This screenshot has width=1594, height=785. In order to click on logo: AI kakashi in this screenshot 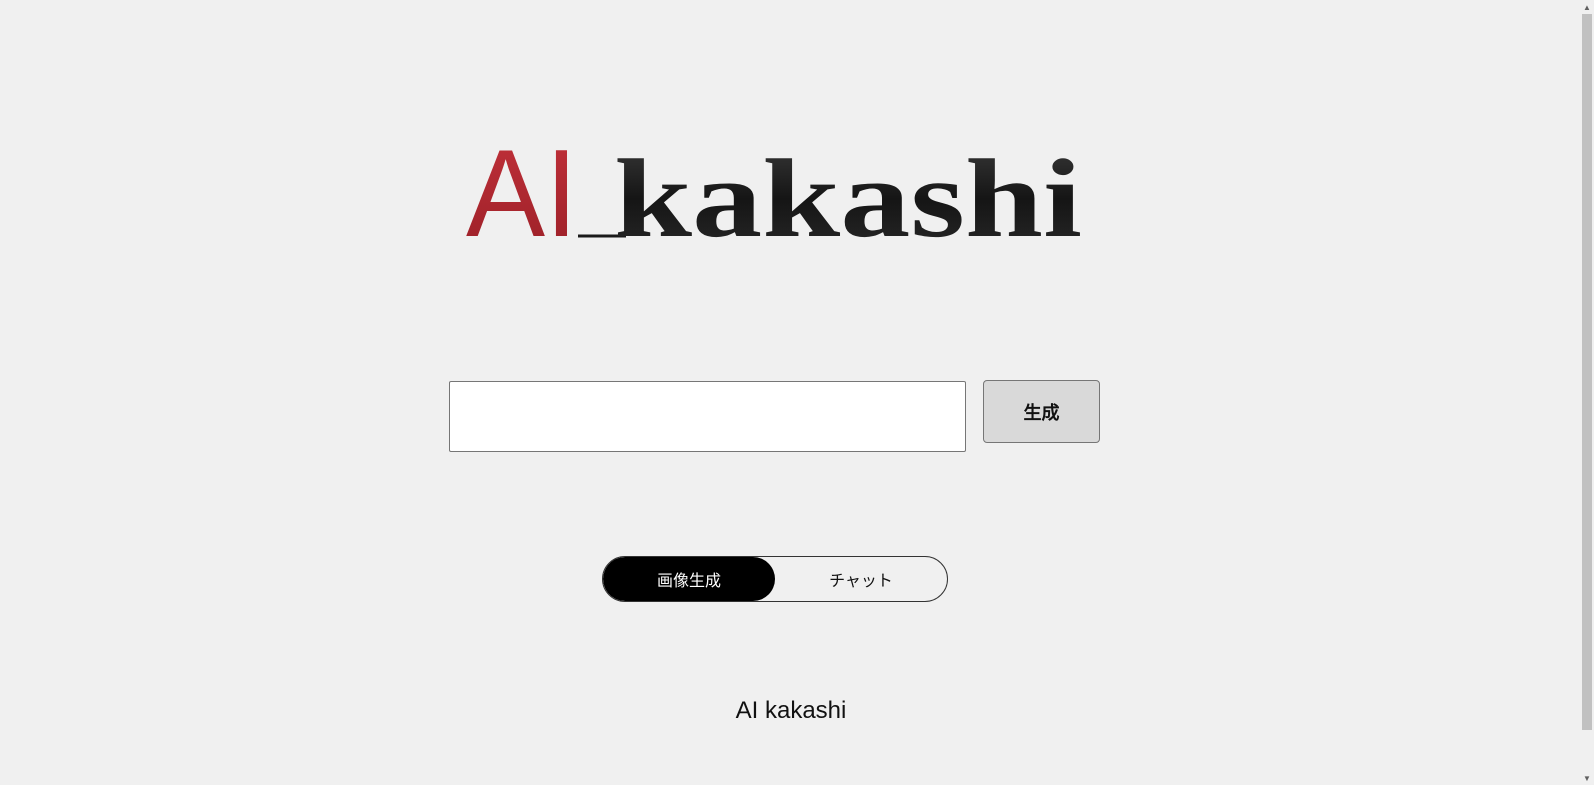, I will do `click(779, 188)`.